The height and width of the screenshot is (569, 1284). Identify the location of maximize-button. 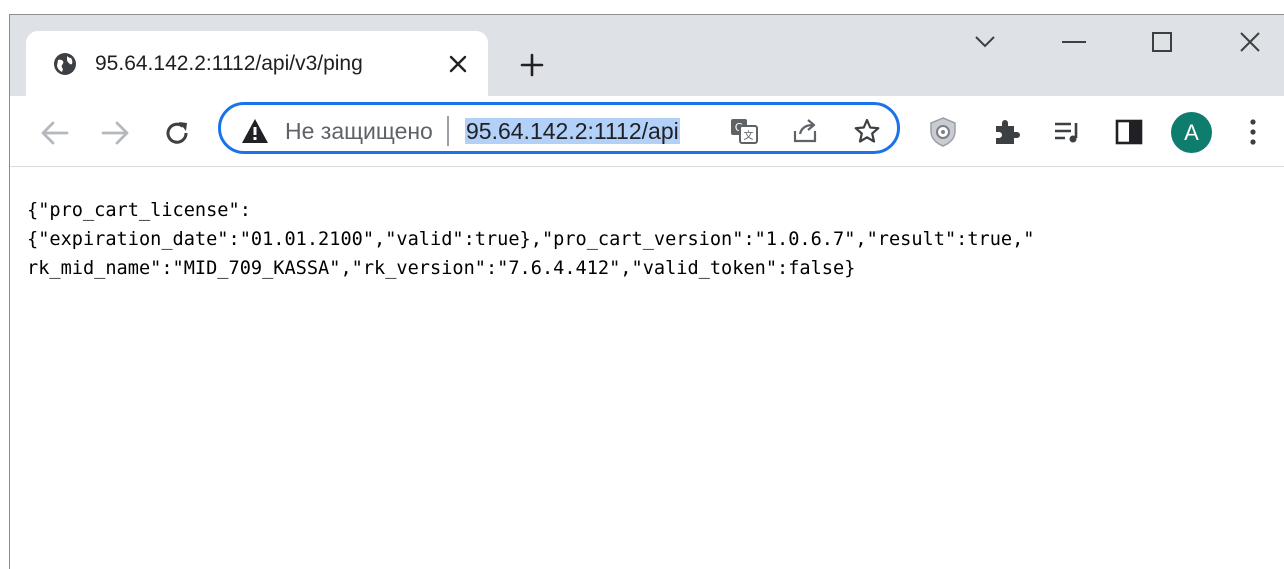
(1162, 42).